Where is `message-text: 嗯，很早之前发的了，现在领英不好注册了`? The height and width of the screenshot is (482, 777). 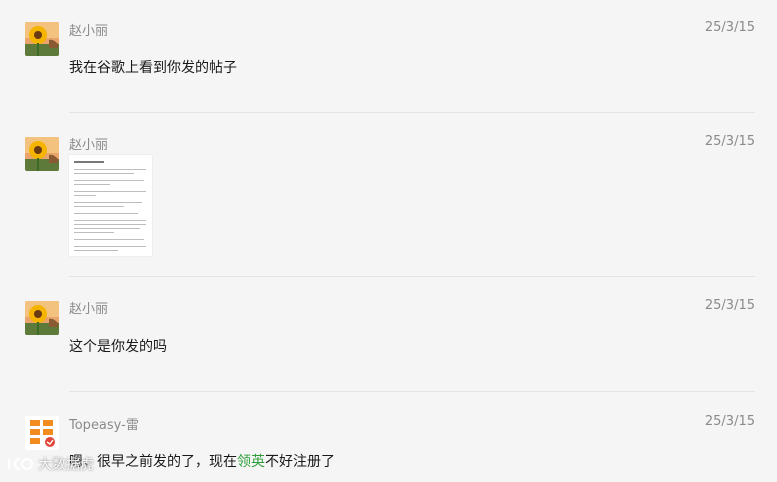
message-text: 嗯，很早之前发的了，现在领英不好注册了 is located at coordinates (202, 461).